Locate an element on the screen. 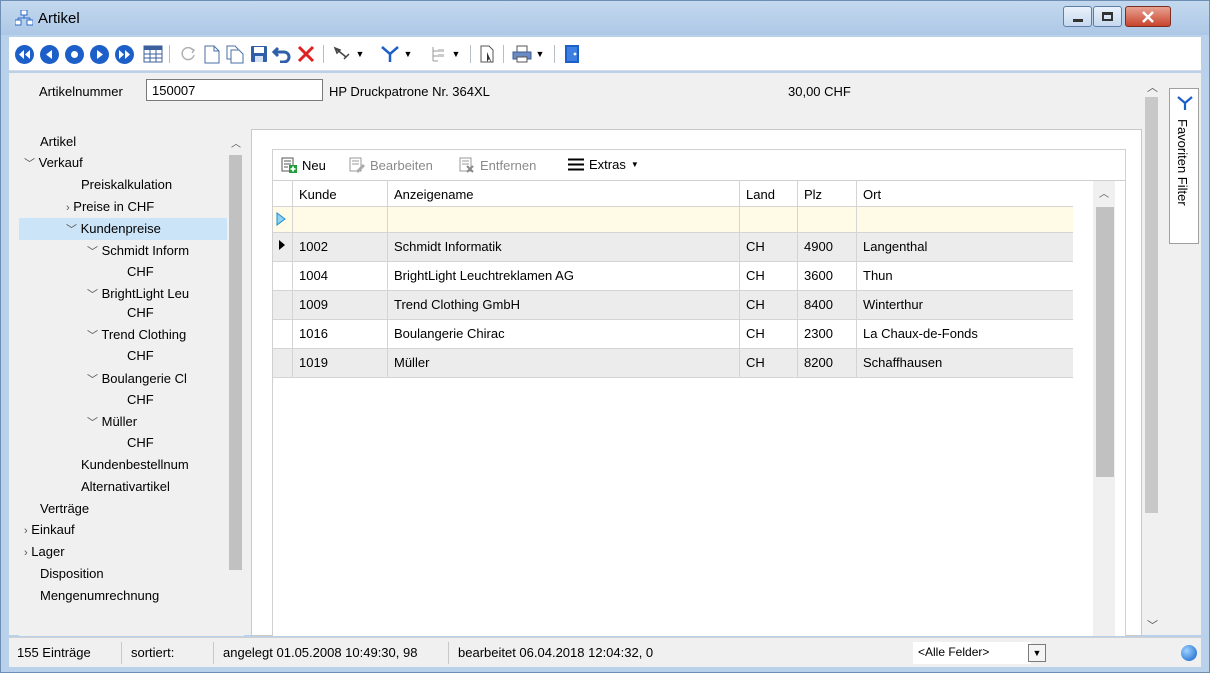 The image size is (1210, 673). cell-ort: Schaffhausen is located at coordinates (965, 363).